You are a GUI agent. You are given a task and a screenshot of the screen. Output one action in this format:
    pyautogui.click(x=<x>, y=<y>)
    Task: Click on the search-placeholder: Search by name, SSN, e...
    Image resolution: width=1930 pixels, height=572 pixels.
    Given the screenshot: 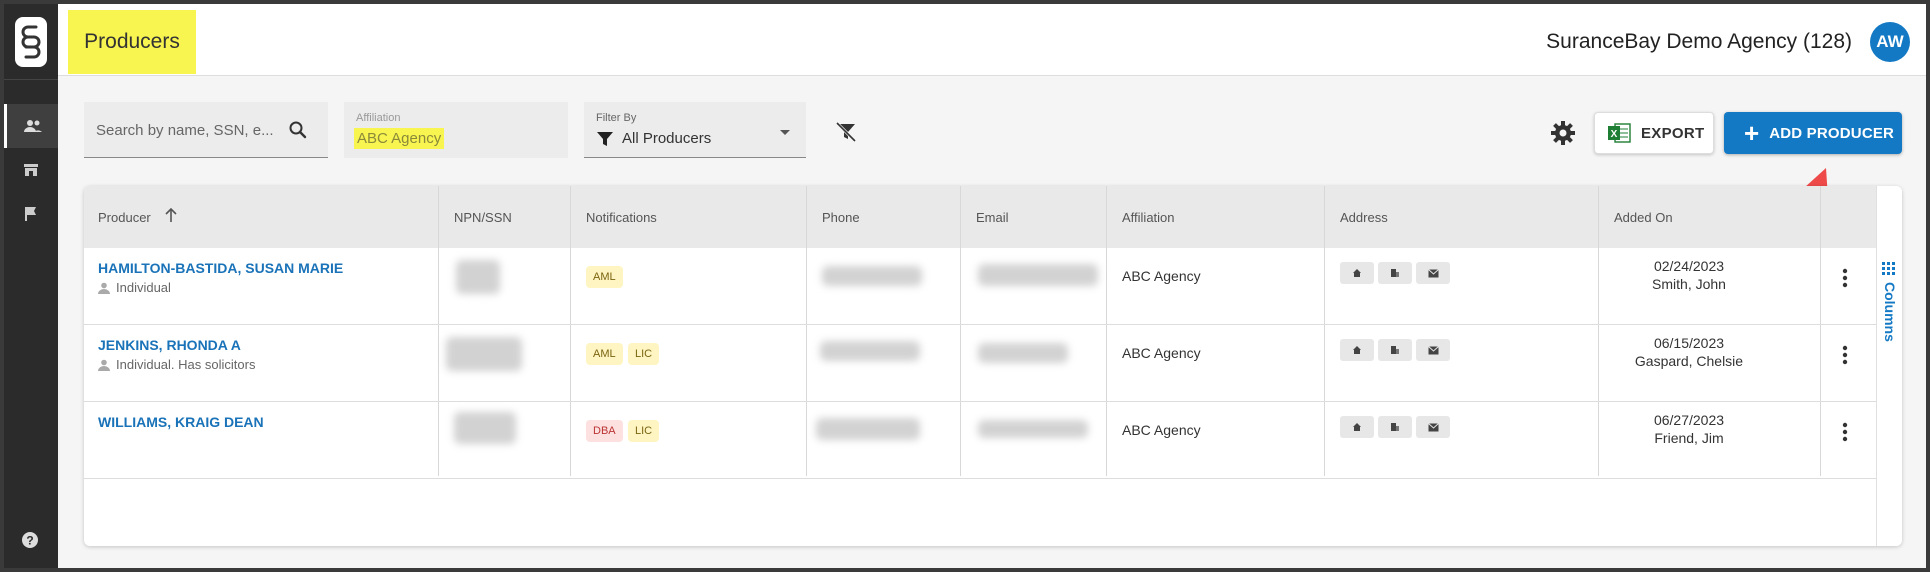 What is the action you would take?
    pyautogui.click(x=185, y=130)
    